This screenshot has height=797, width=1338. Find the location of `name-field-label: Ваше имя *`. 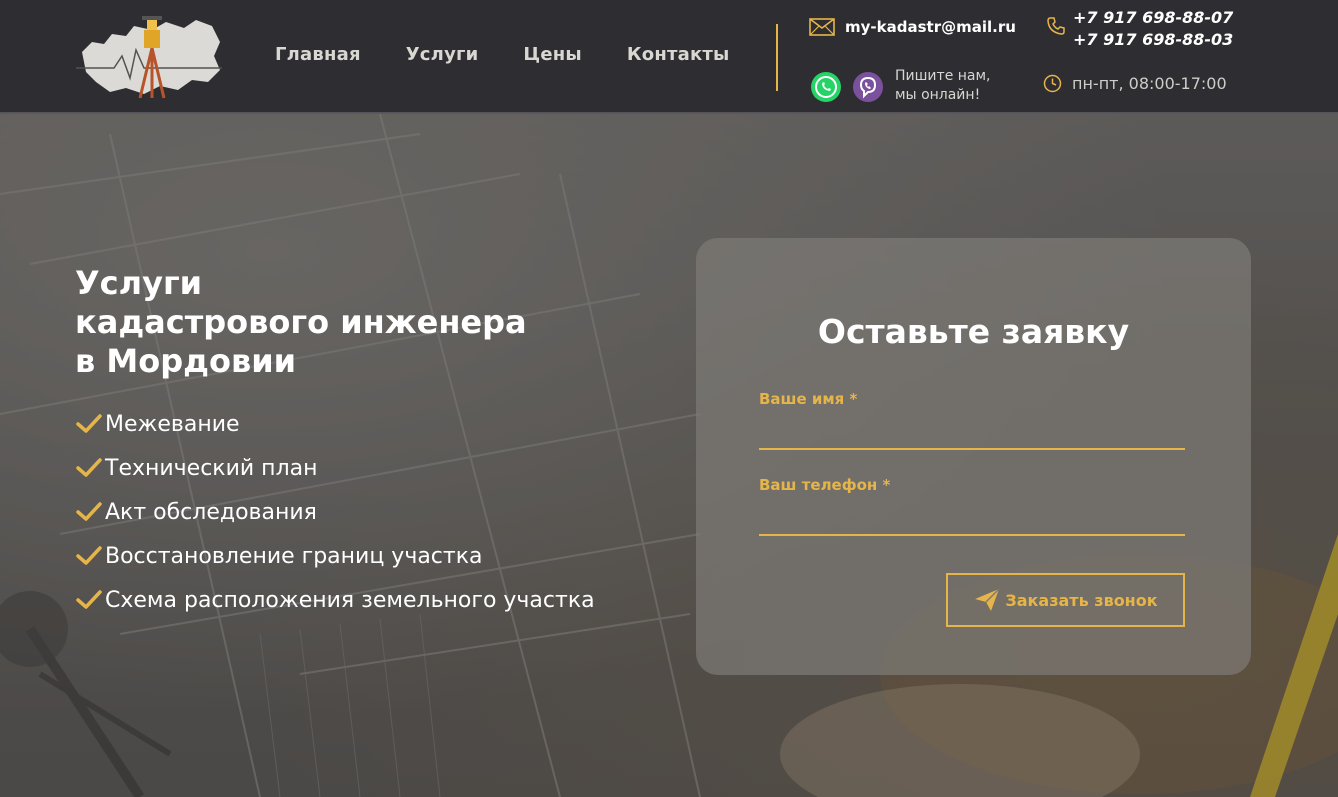

name-field-label: Ваше имя * is located at coordinates (808, 399).